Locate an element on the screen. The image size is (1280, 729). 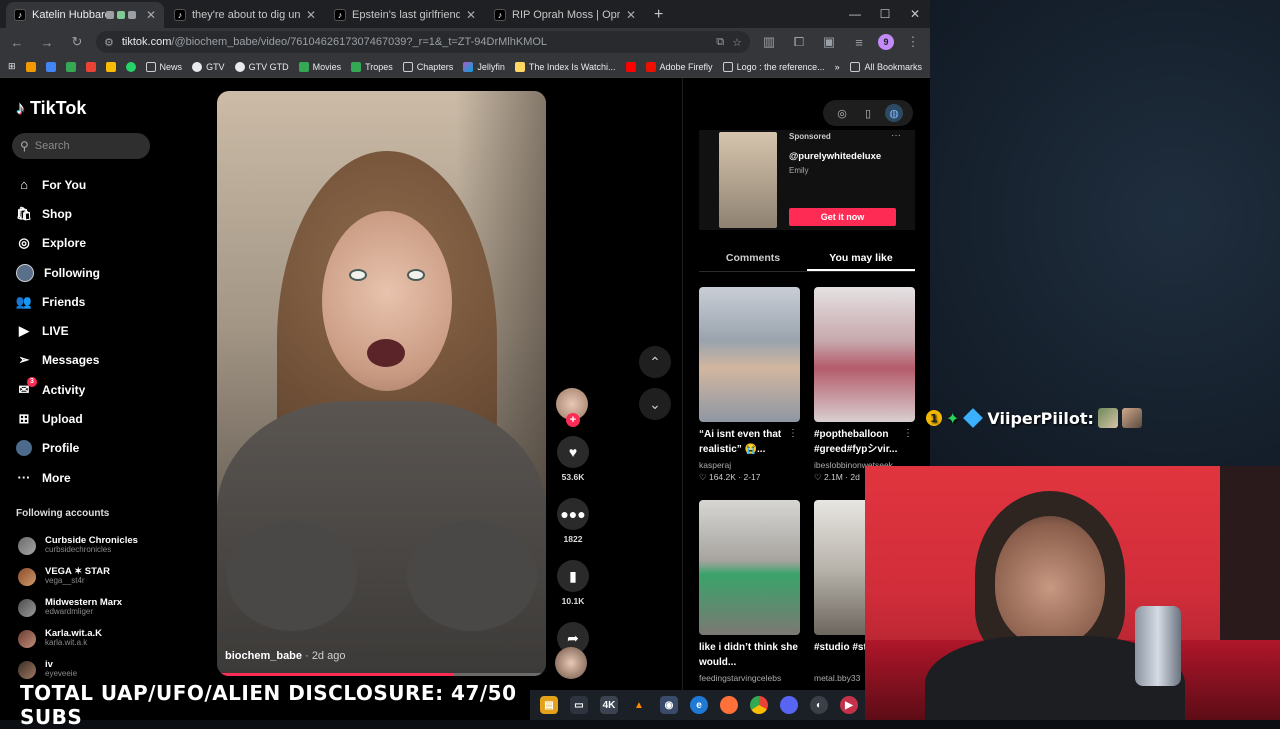
account-item: VEGA ✶ STAR vega__st4r is located at coordinates (88, 576).